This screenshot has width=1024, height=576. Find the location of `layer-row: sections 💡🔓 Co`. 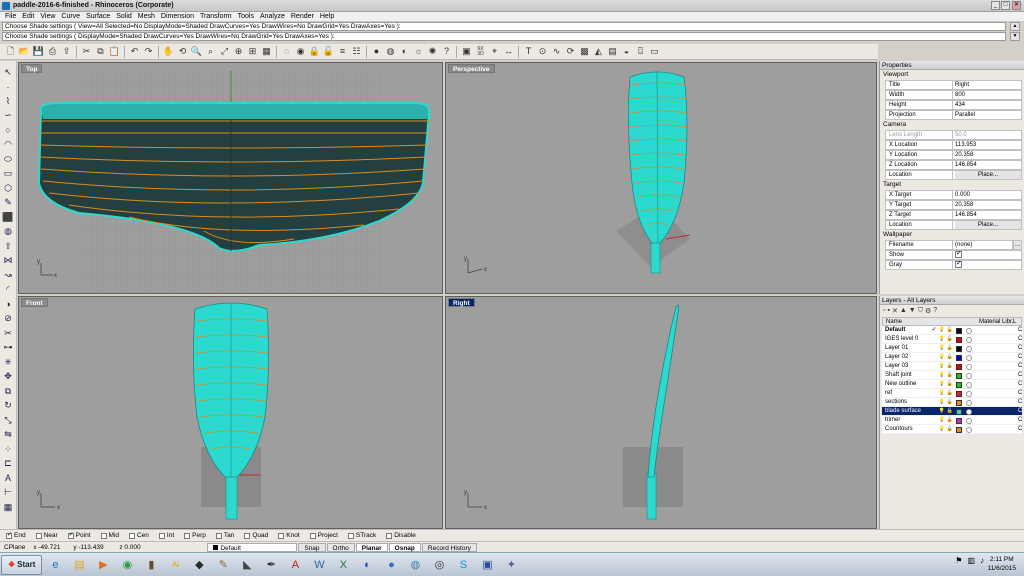

layer-row: sections 💡🔓 Co is located at coordinates (952, 402).